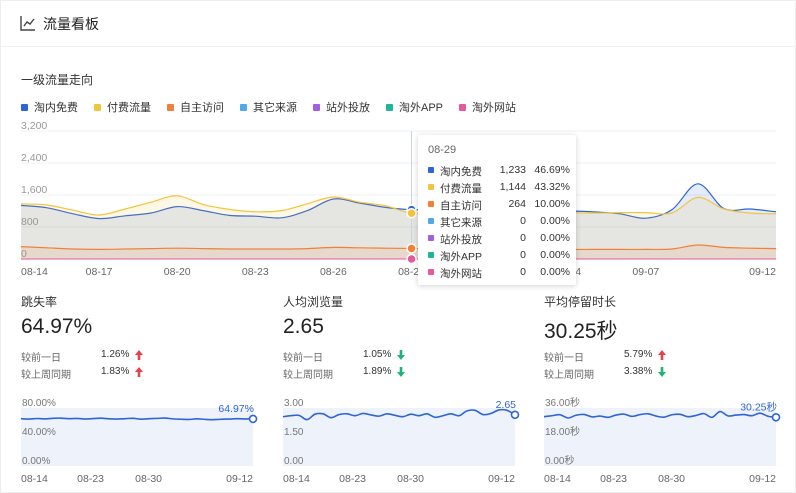 The image size is (796, 493). Describe the element at coordinates (236, 409) in the screenshot. I see `sparkline-end-label: 64.97%` at that location.